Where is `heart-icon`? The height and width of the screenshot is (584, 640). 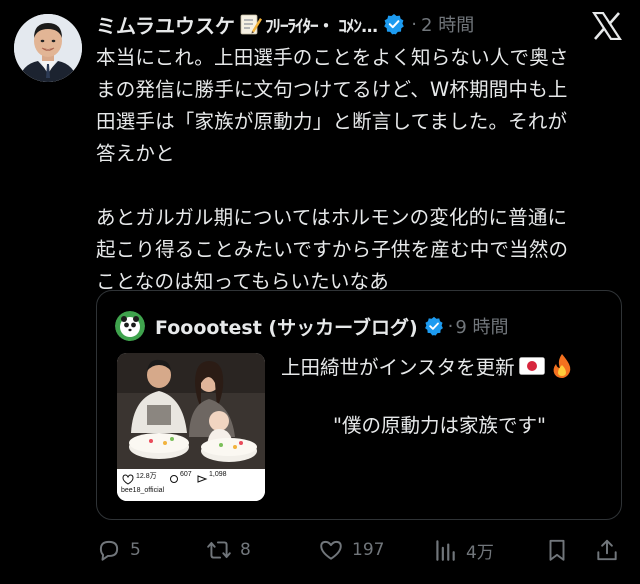 heart-icon is located at coordinates (331, 550).